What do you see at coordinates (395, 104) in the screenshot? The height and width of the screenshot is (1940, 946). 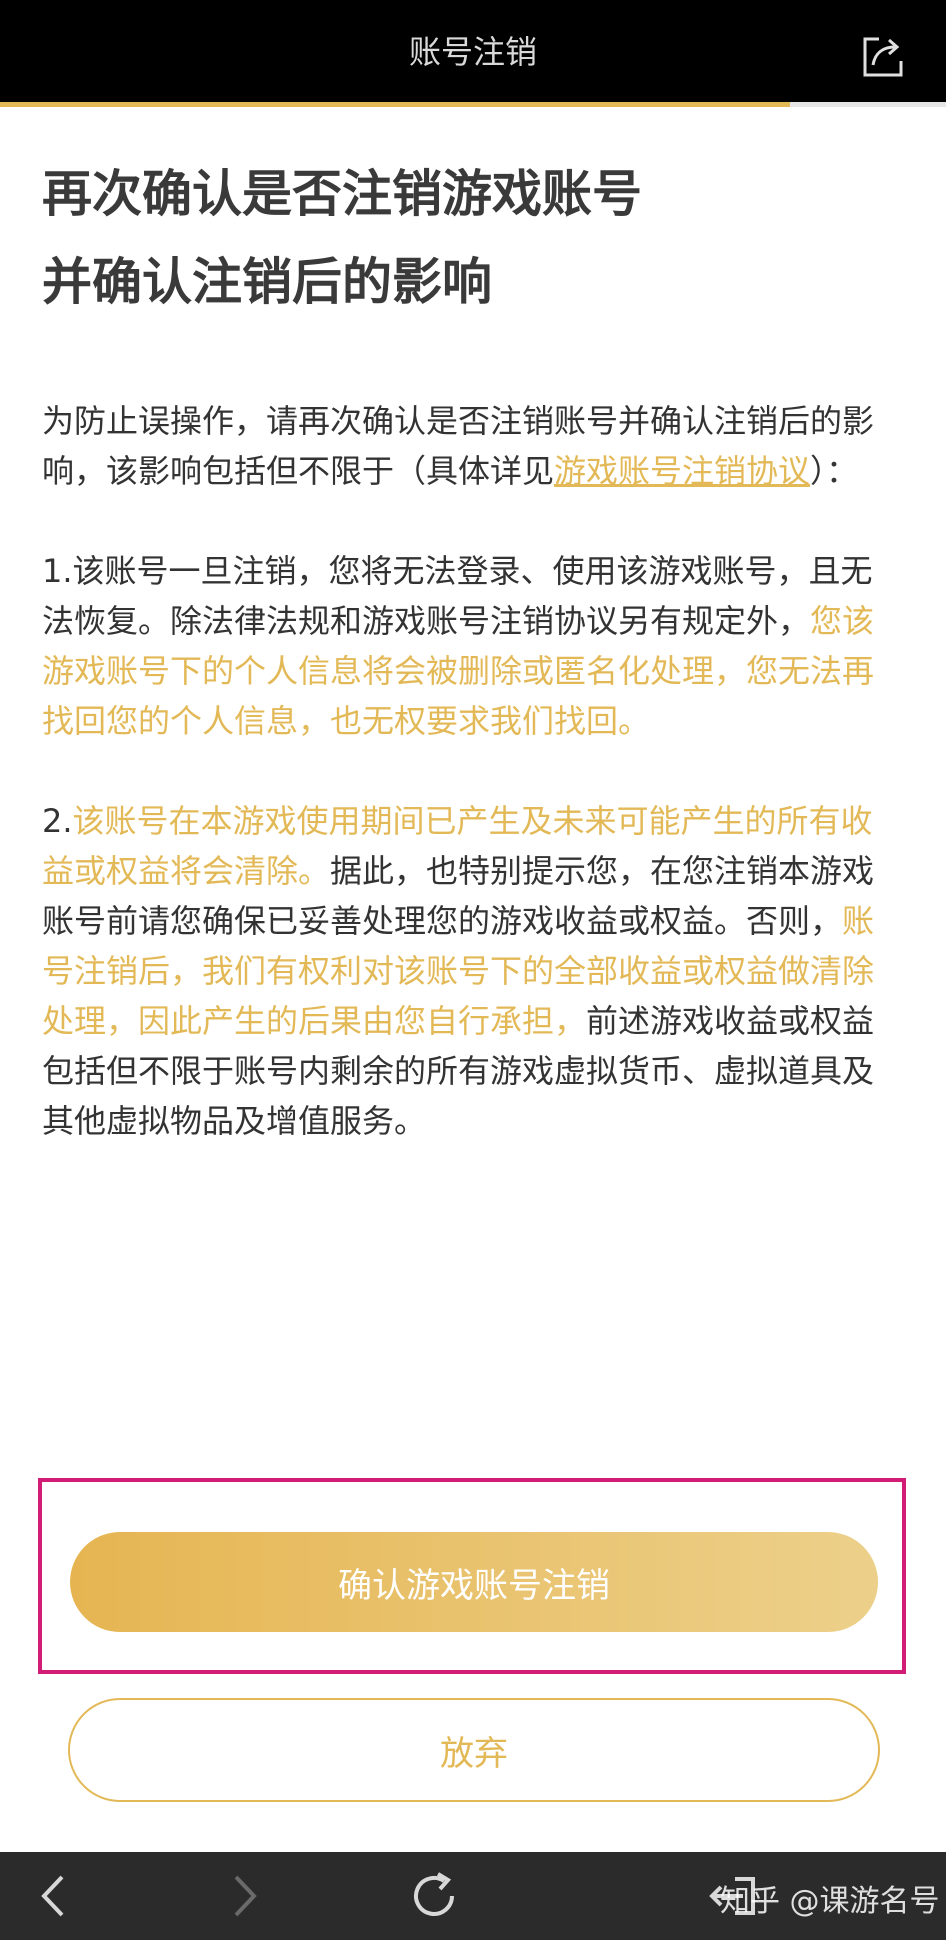 I see `progress-fill` at bounding box center [395, 104].